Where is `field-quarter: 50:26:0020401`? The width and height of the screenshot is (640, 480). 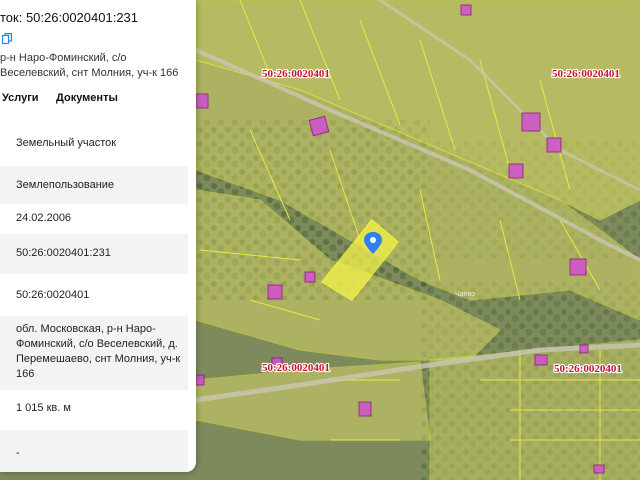 field-quarter: 50:26:0020401 is located at coordinates (94, 296).